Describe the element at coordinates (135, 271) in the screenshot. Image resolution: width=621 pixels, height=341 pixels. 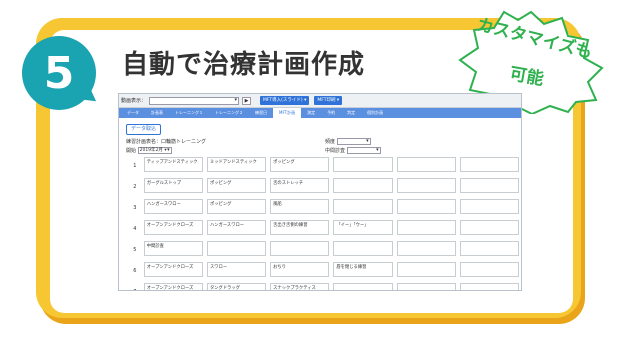
I see `row-number: 6` at that location.